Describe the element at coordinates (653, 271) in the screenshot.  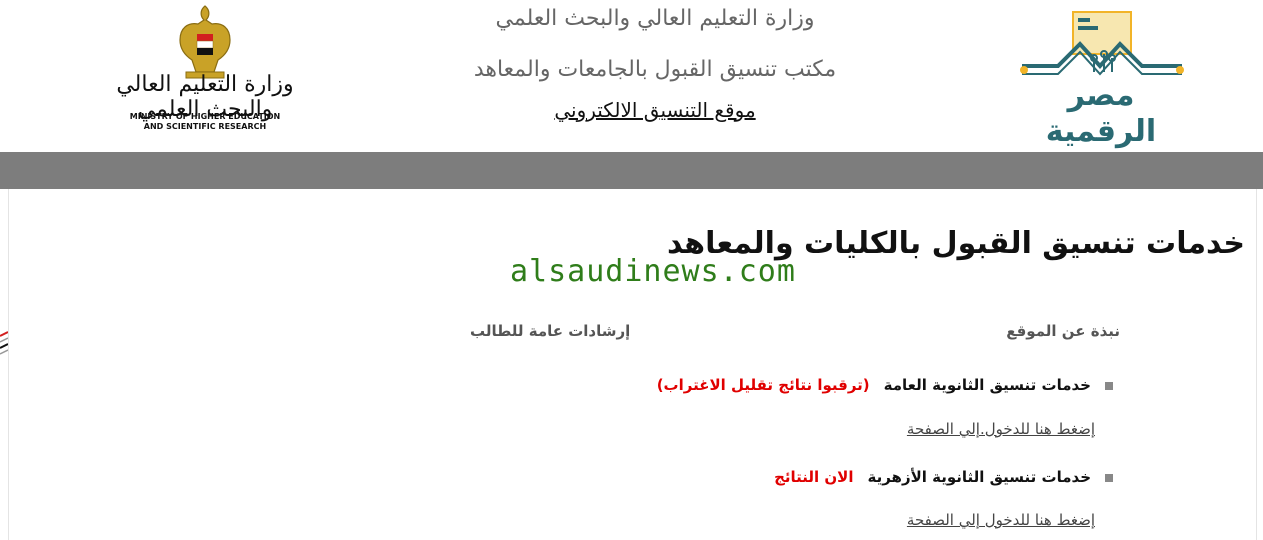
I see `watermark: alsaudinews.com` at that location.